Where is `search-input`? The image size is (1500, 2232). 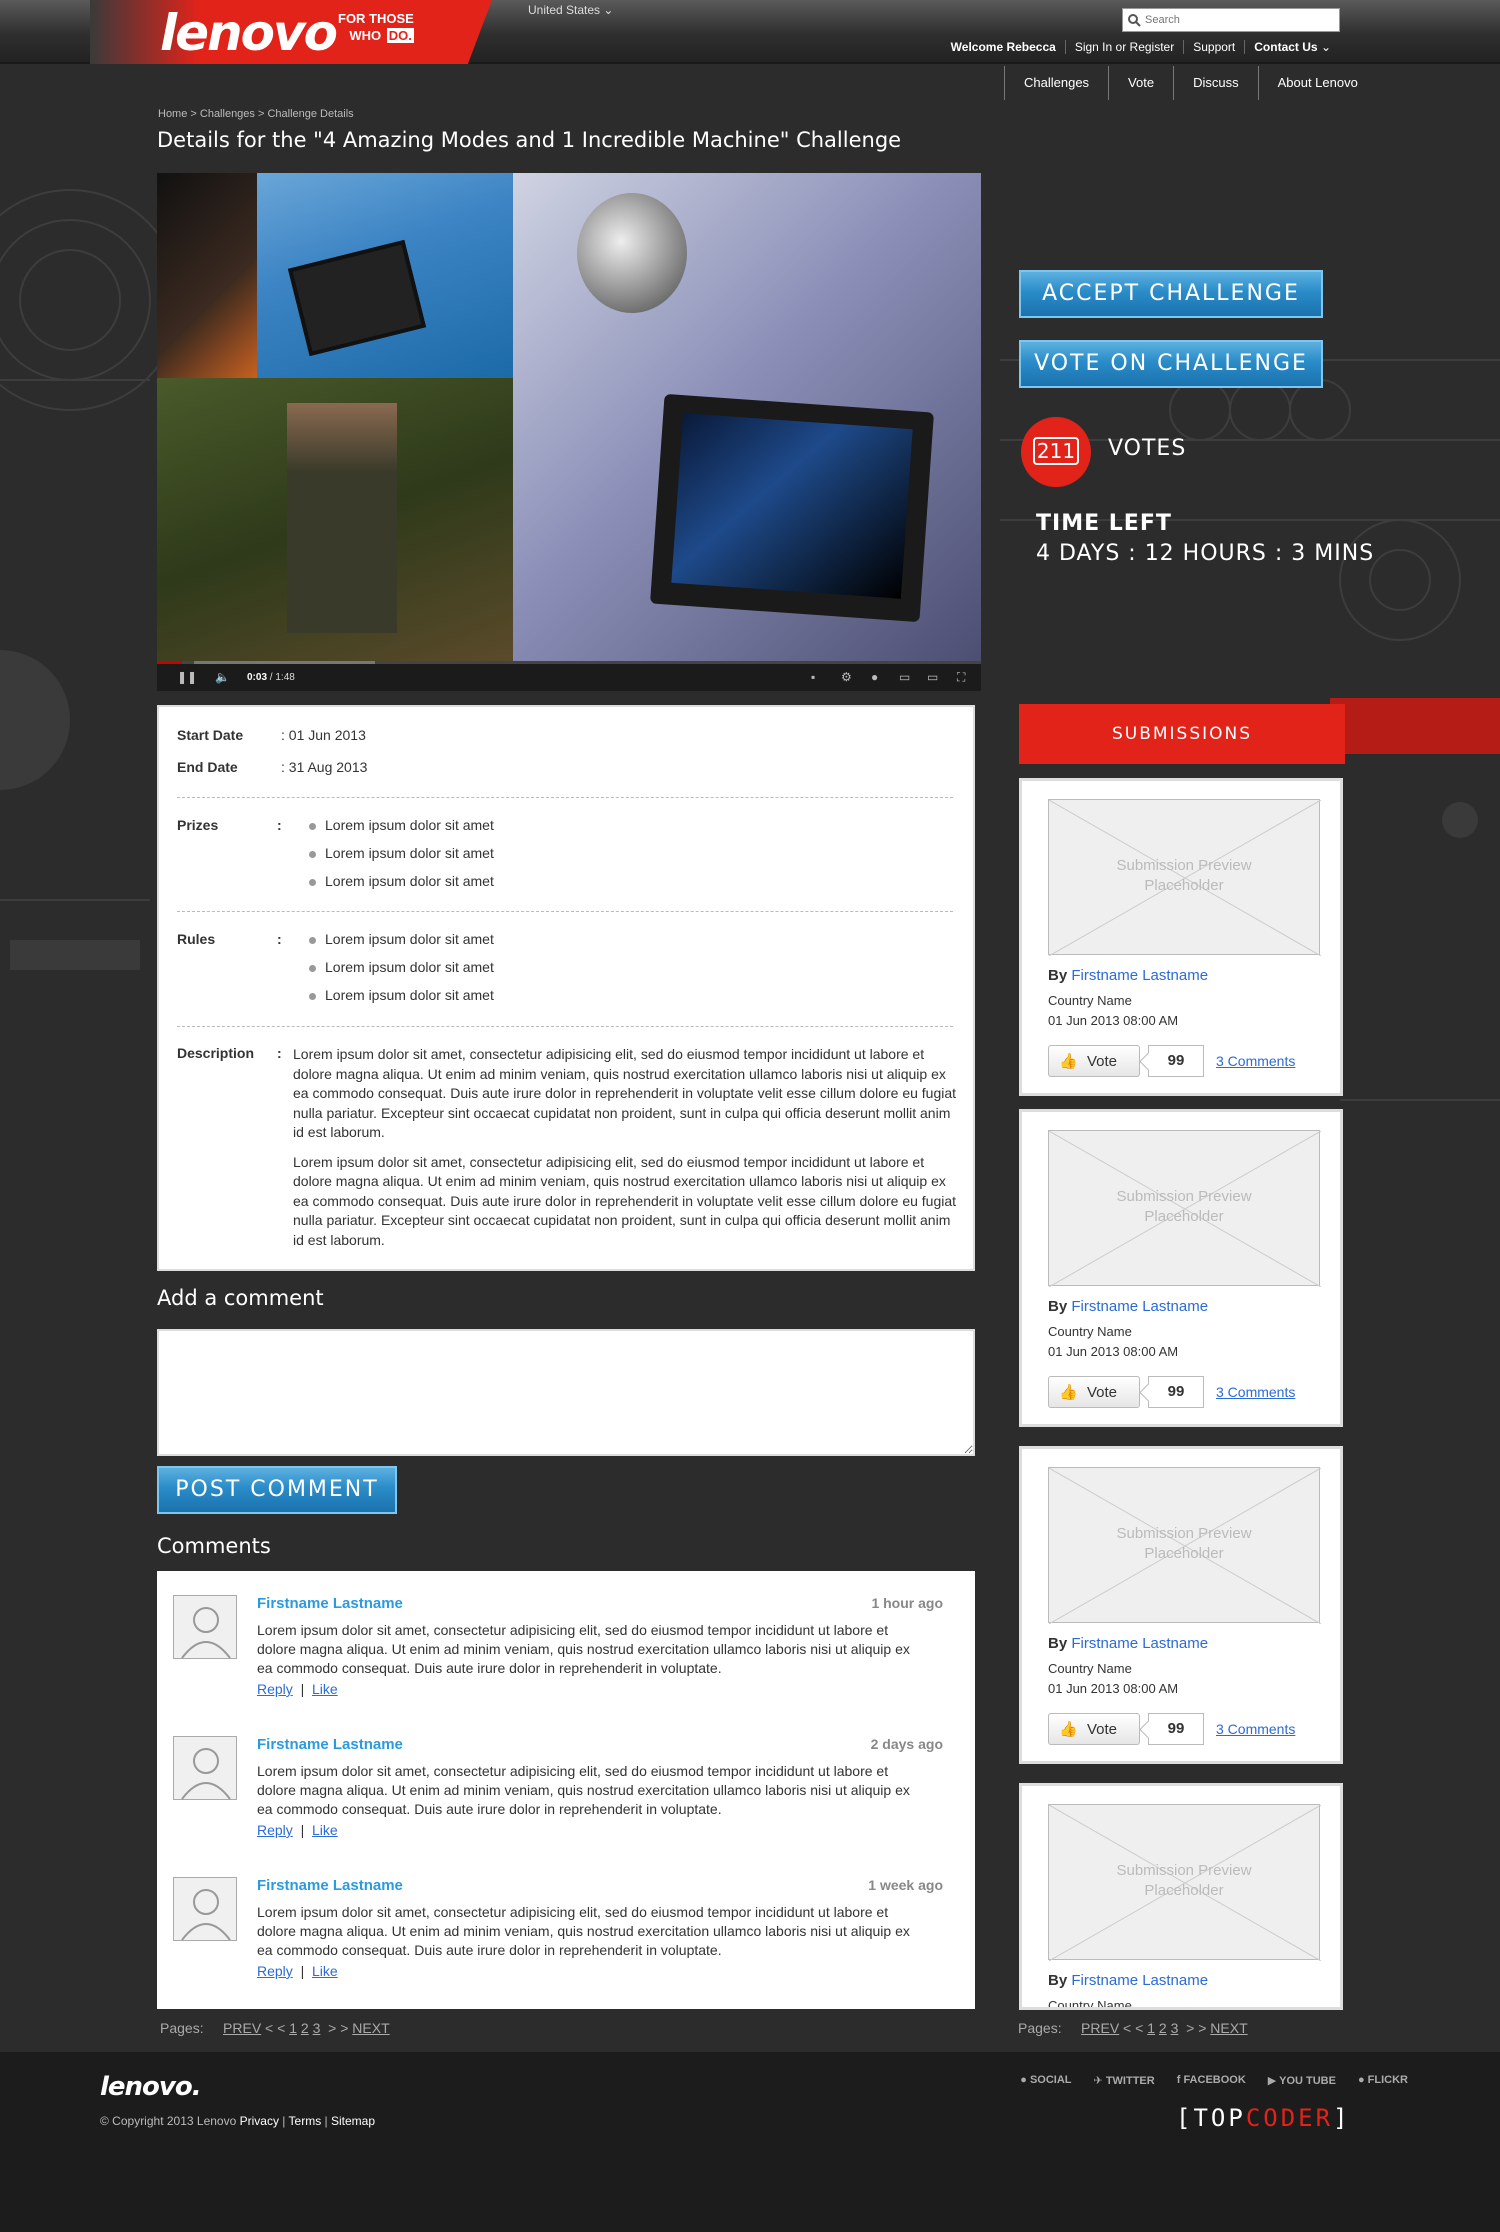
search-input is located at coordinates (1240, 20).